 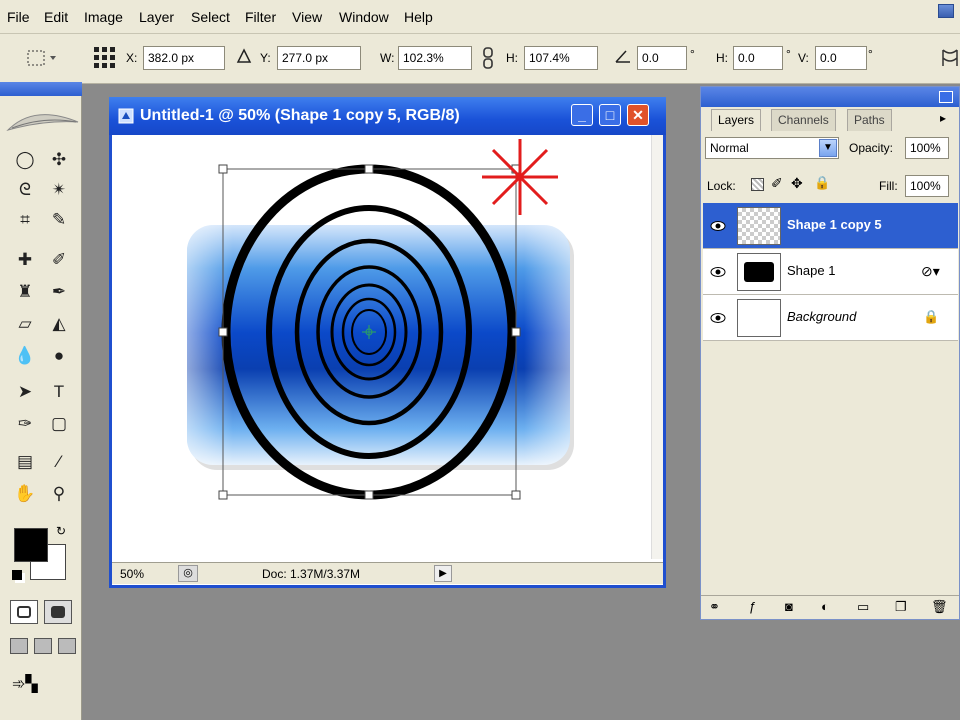 What do you see at coordinates (103, 17) in the screenshot?
I see `menu-image: Image` at bounding box center [103, 17].